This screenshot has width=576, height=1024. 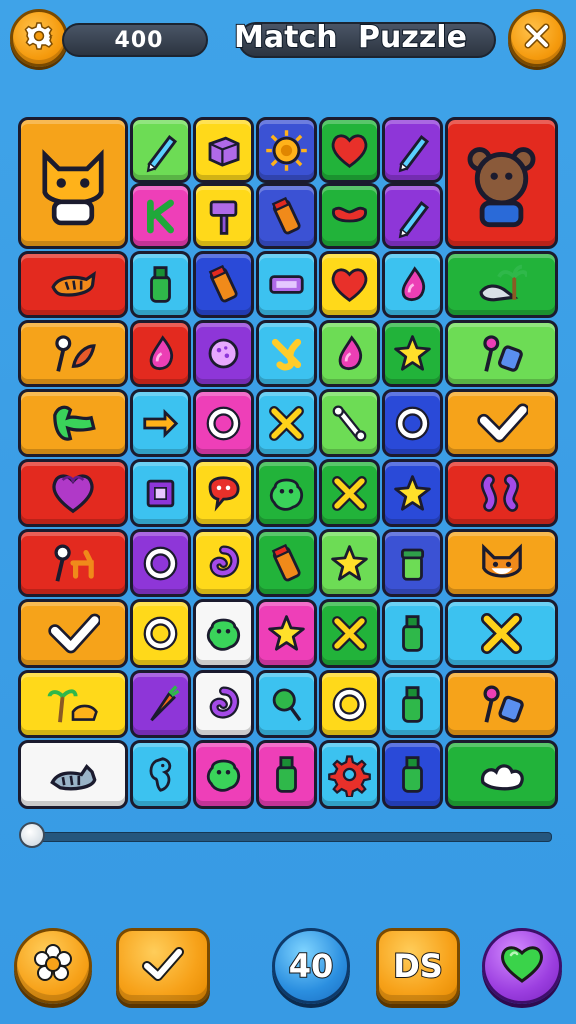 What do you see at coordinates (286, 704) in the screenshot?
I see `tile-lollipop` at bounding box center [286, 704].